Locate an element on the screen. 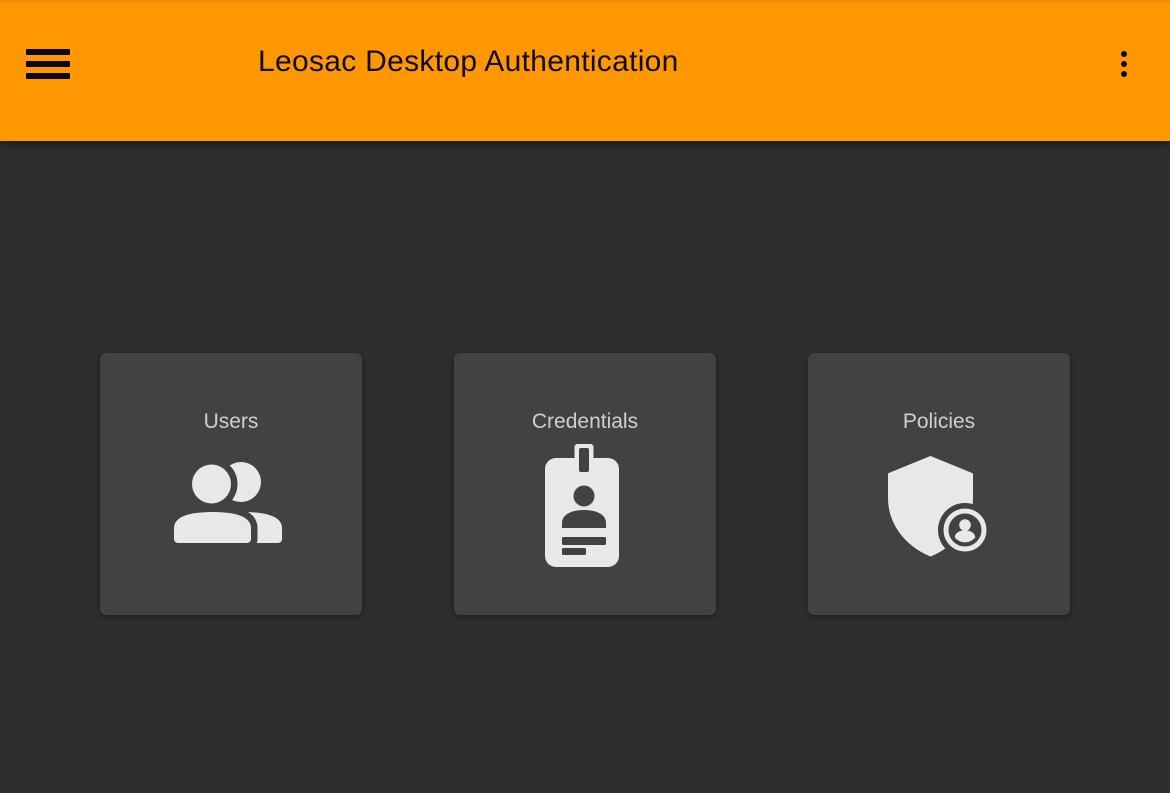 Image resolution: width=1170 pixels, height=793 pixels. card-credentials-label: Credentials is located at coordinates (585, 421).